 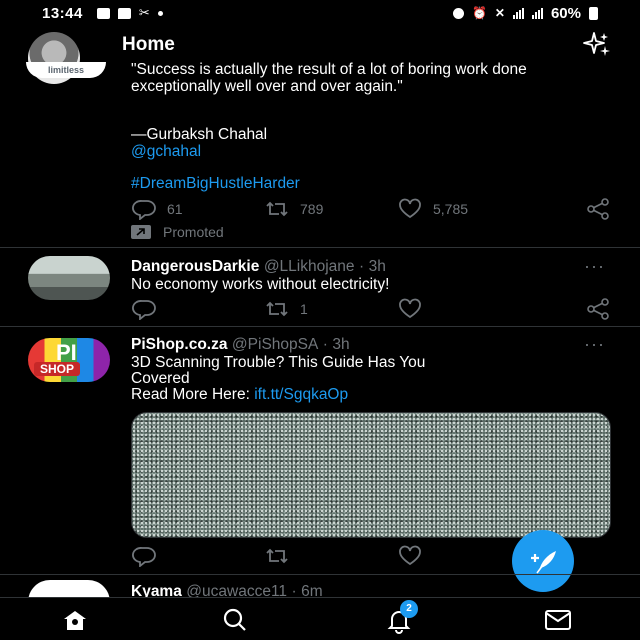 What do you see at coordinates (193, 232) in the screenshot?
I see `promoted-text: Promoted` at bounding box center [193, 232].